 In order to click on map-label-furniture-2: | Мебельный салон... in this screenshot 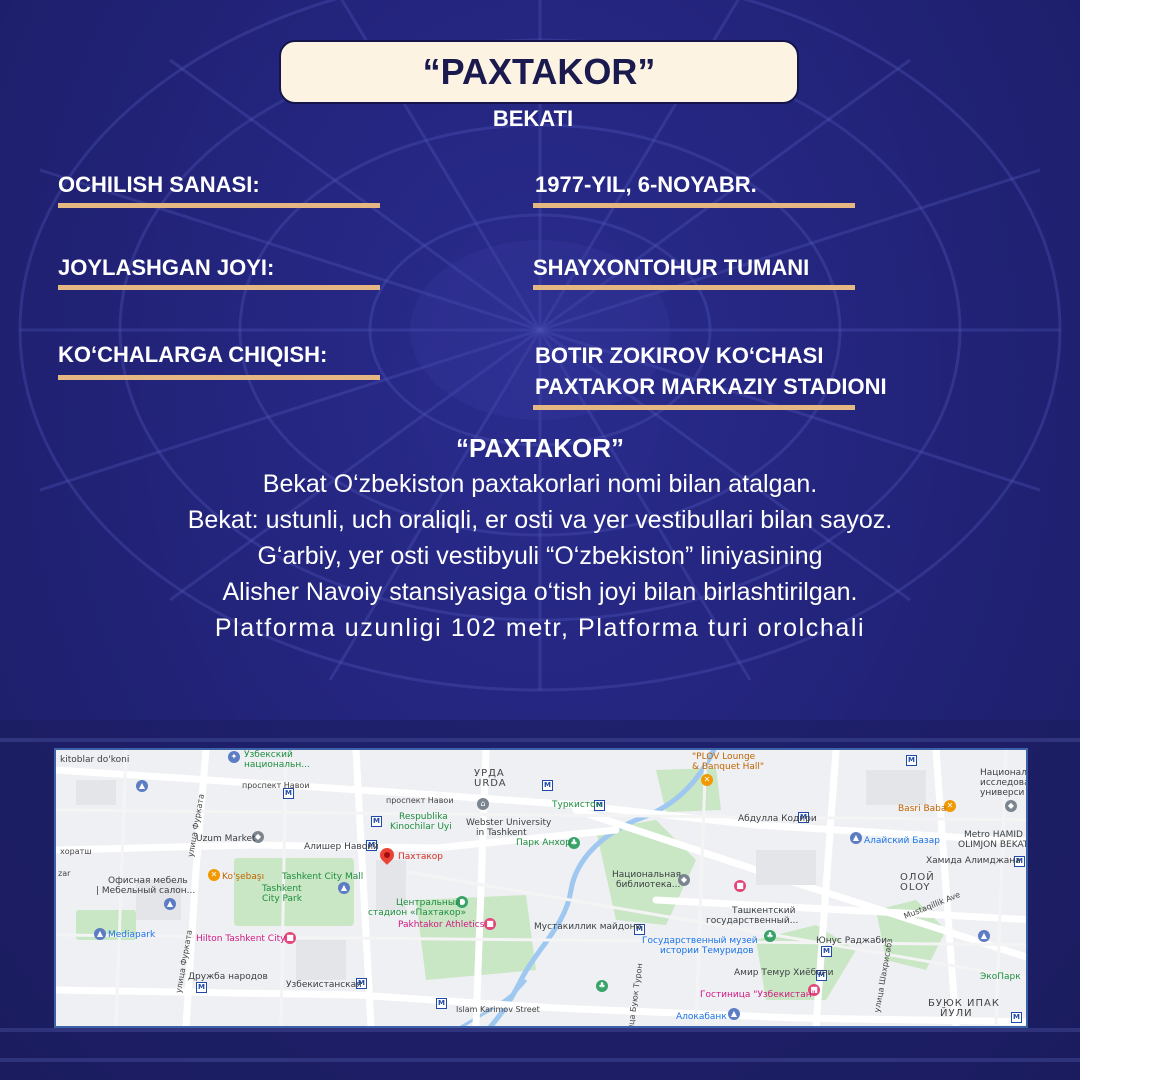, I will do `click(146, 891)`.